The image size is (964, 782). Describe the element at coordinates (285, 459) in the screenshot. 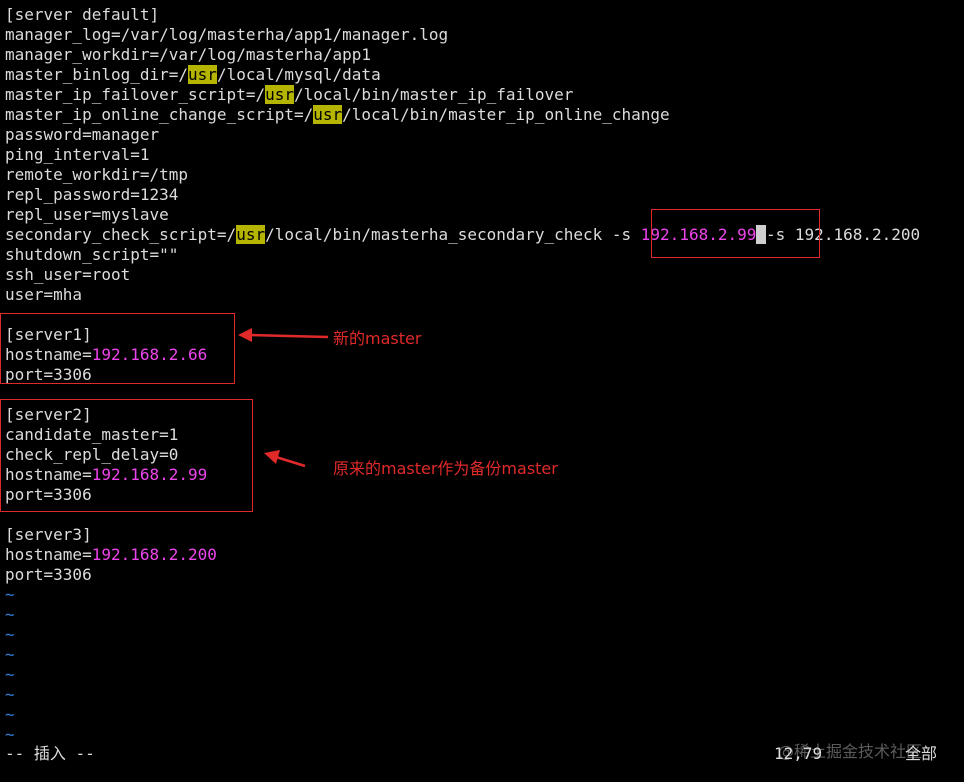

I see `server2-arrow-icon` at that location.